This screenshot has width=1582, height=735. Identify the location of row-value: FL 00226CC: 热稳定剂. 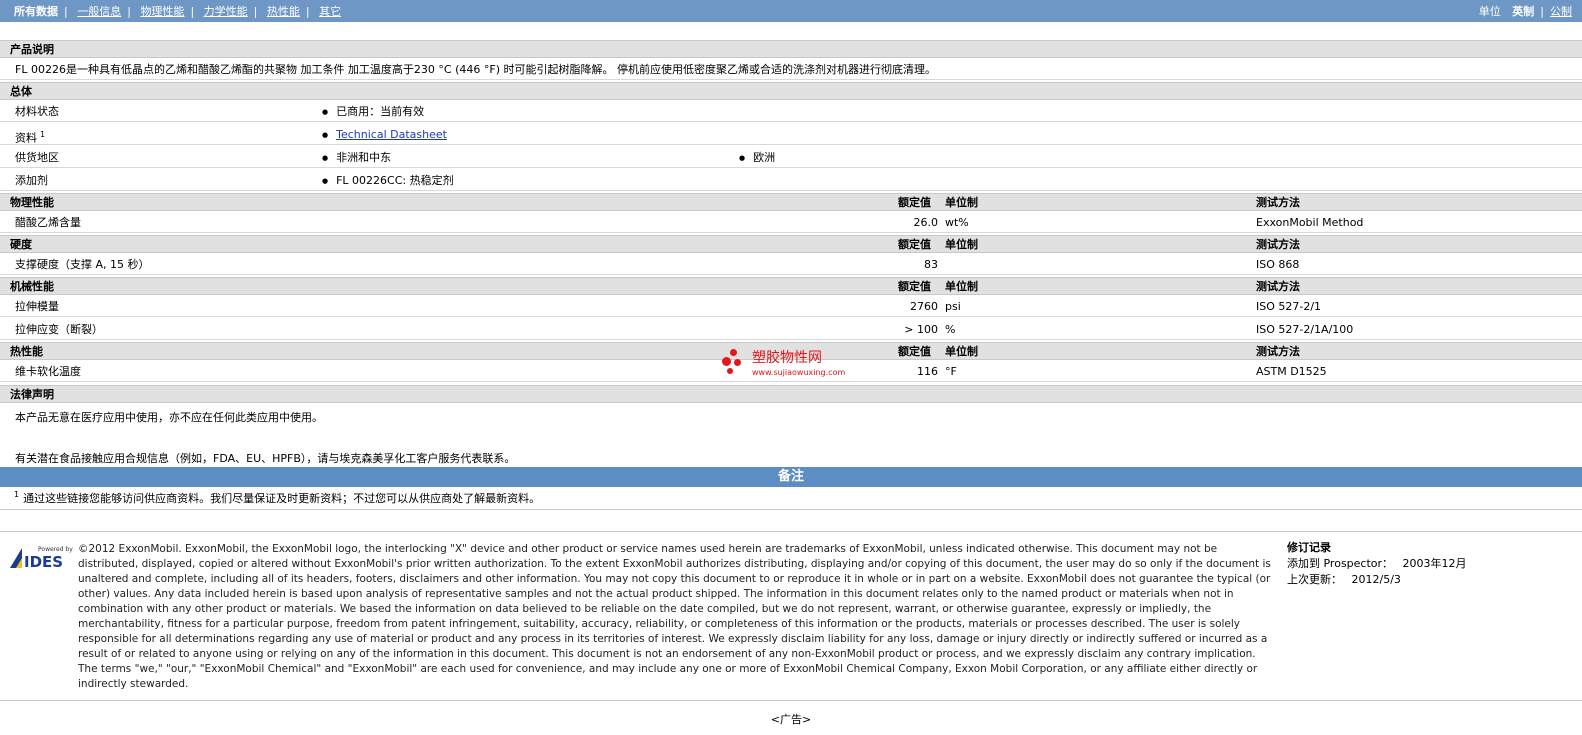
(388, 181).